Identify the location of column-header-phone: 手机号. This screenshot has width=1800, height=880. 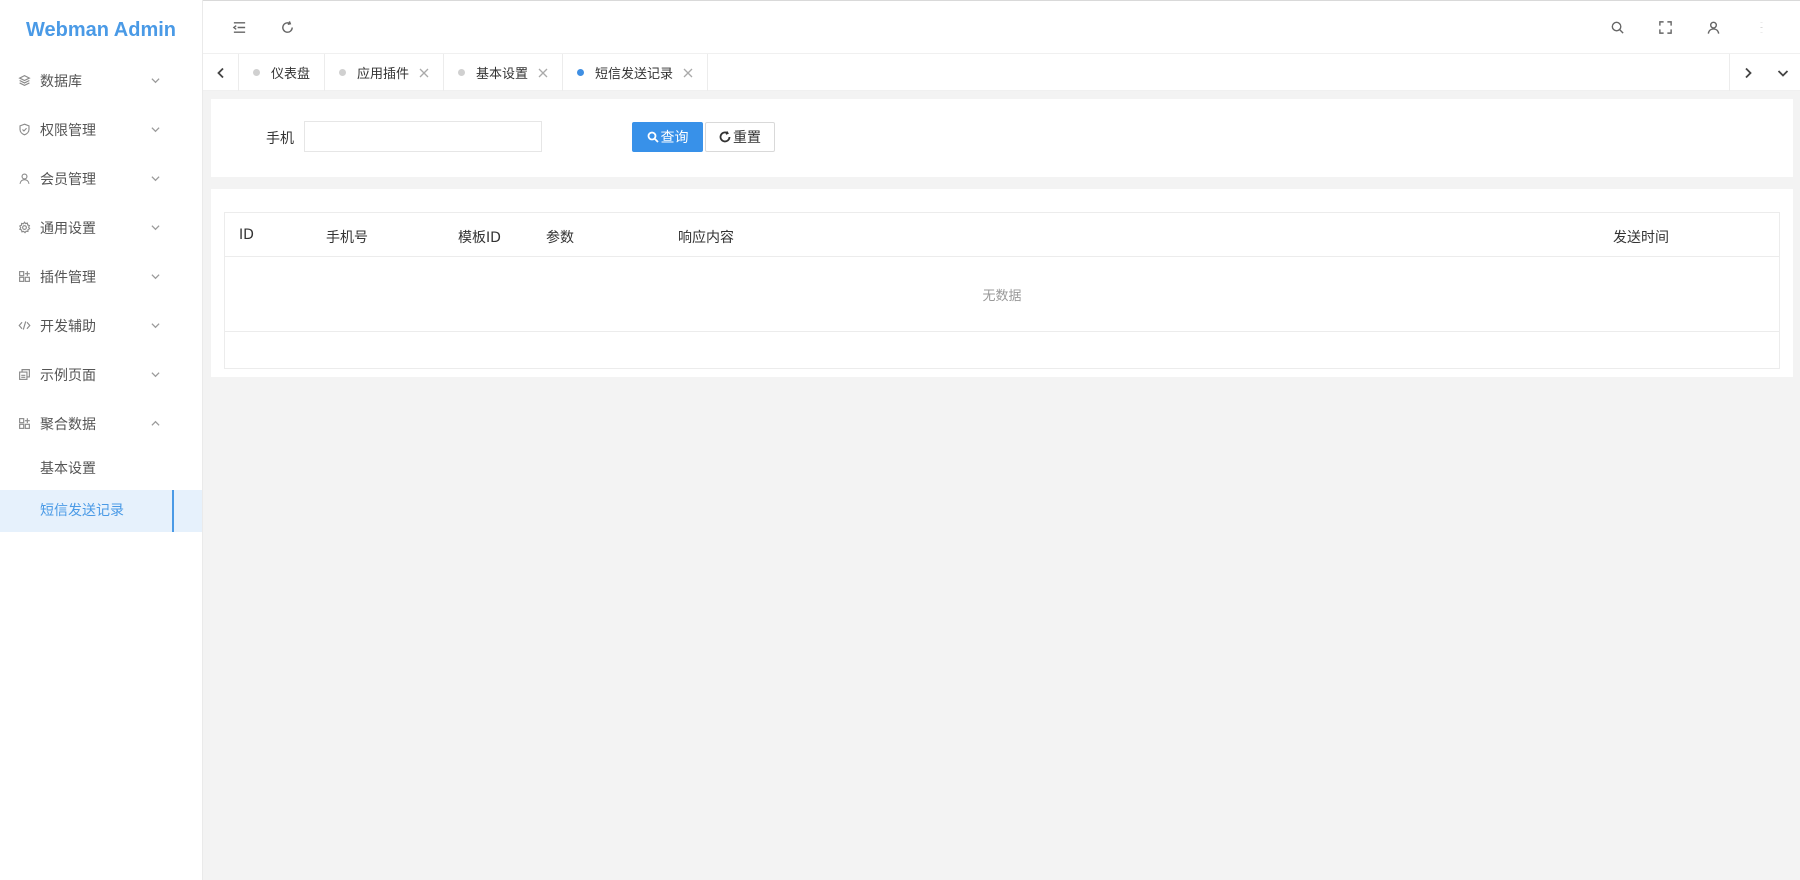
(347, 237).